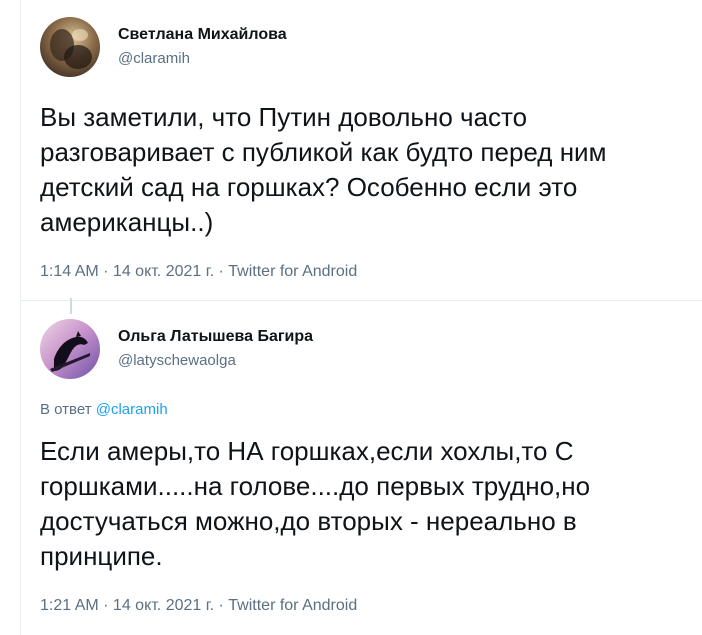 This screenshot has width=702, height=635. What do you see at coordinates (215, 361) in the screenshot?
I see `user-handle: @latyschewaolga` at bounding box center [215, 361].